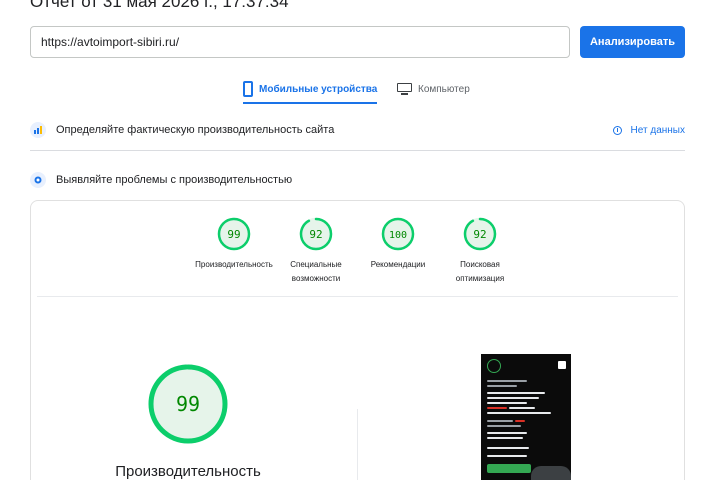  Describe the element at coordinates (357, 296) in the screenshot. I see `card-divider` at that location.